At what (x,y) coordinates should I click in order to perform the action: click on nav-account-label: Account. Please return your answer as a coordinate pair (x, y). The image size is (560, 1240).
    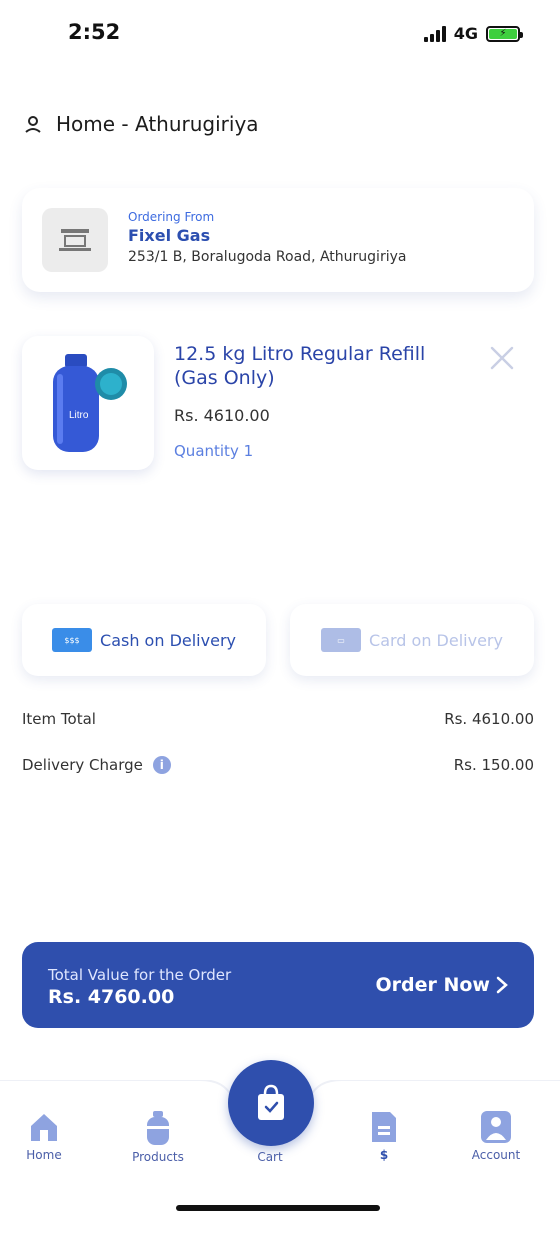
    Looking at the image, I should click on (496, 1155).